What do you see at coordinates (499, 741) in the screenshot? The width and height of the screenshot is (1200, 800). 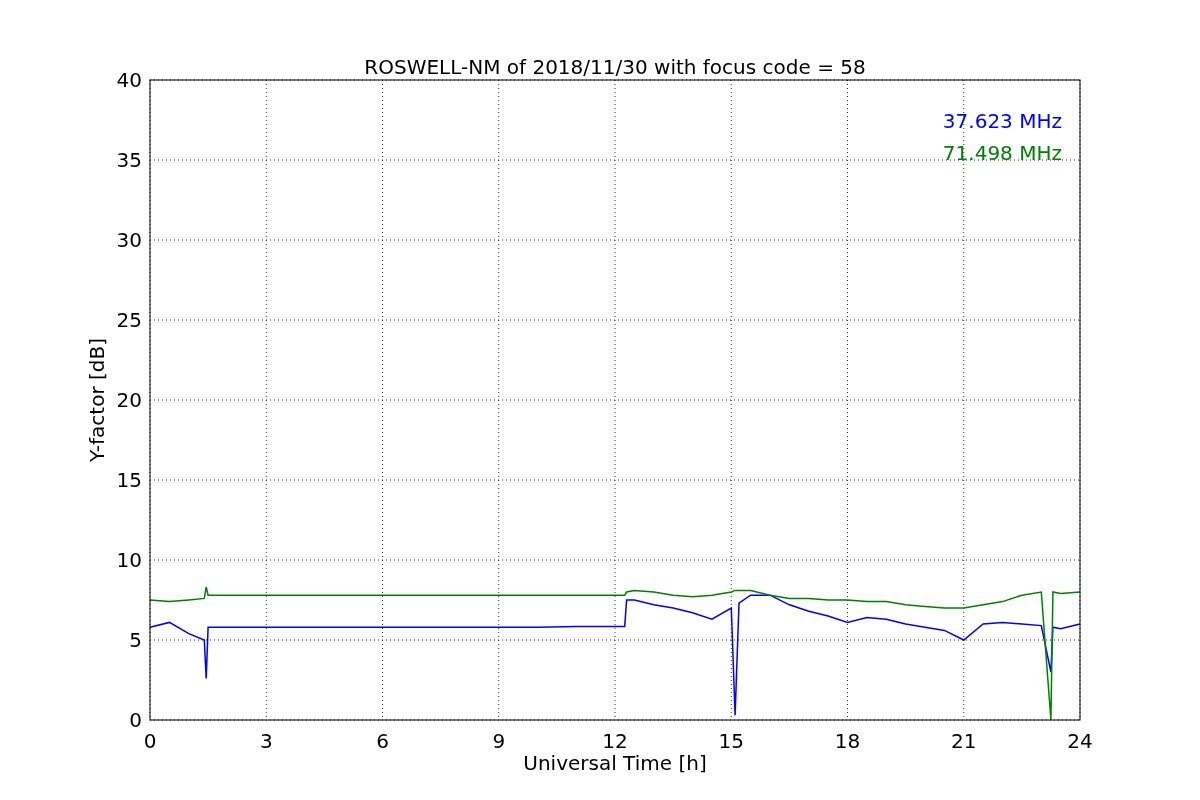 I see `x-tick-label: 9` at bounding box center [499, 741].